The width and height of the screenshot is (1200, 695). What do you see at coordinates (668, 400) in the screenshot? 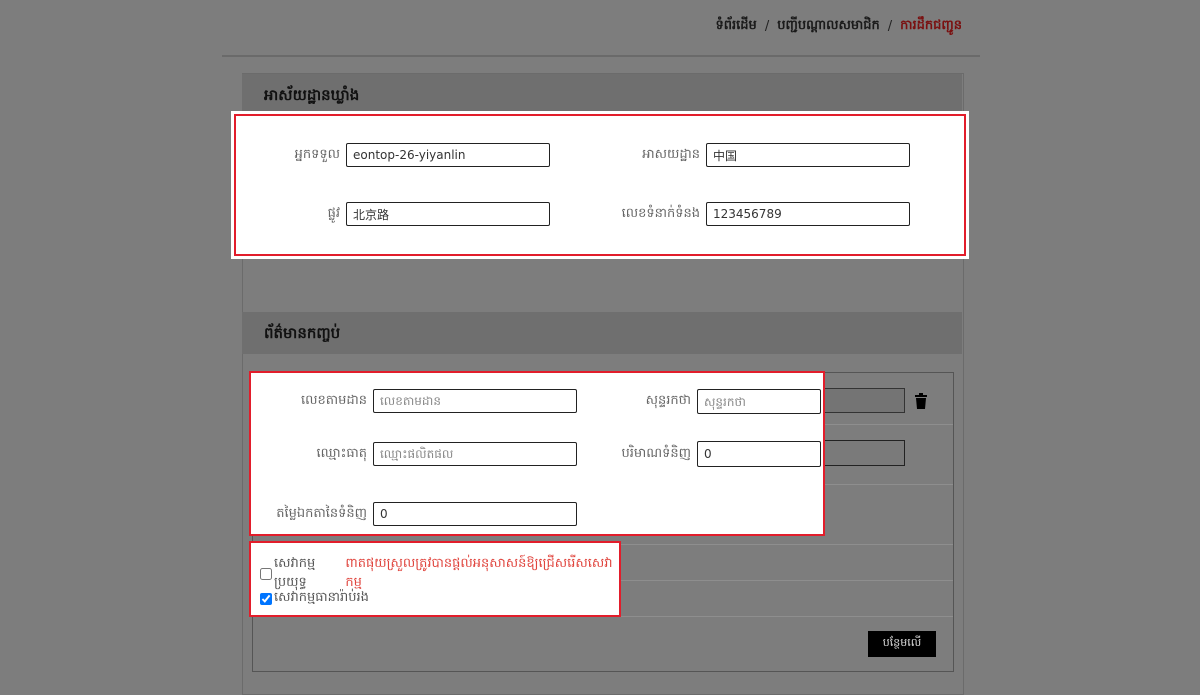
I see `note-label: សុន្ទរកថា` at bounding box center [668, 400].